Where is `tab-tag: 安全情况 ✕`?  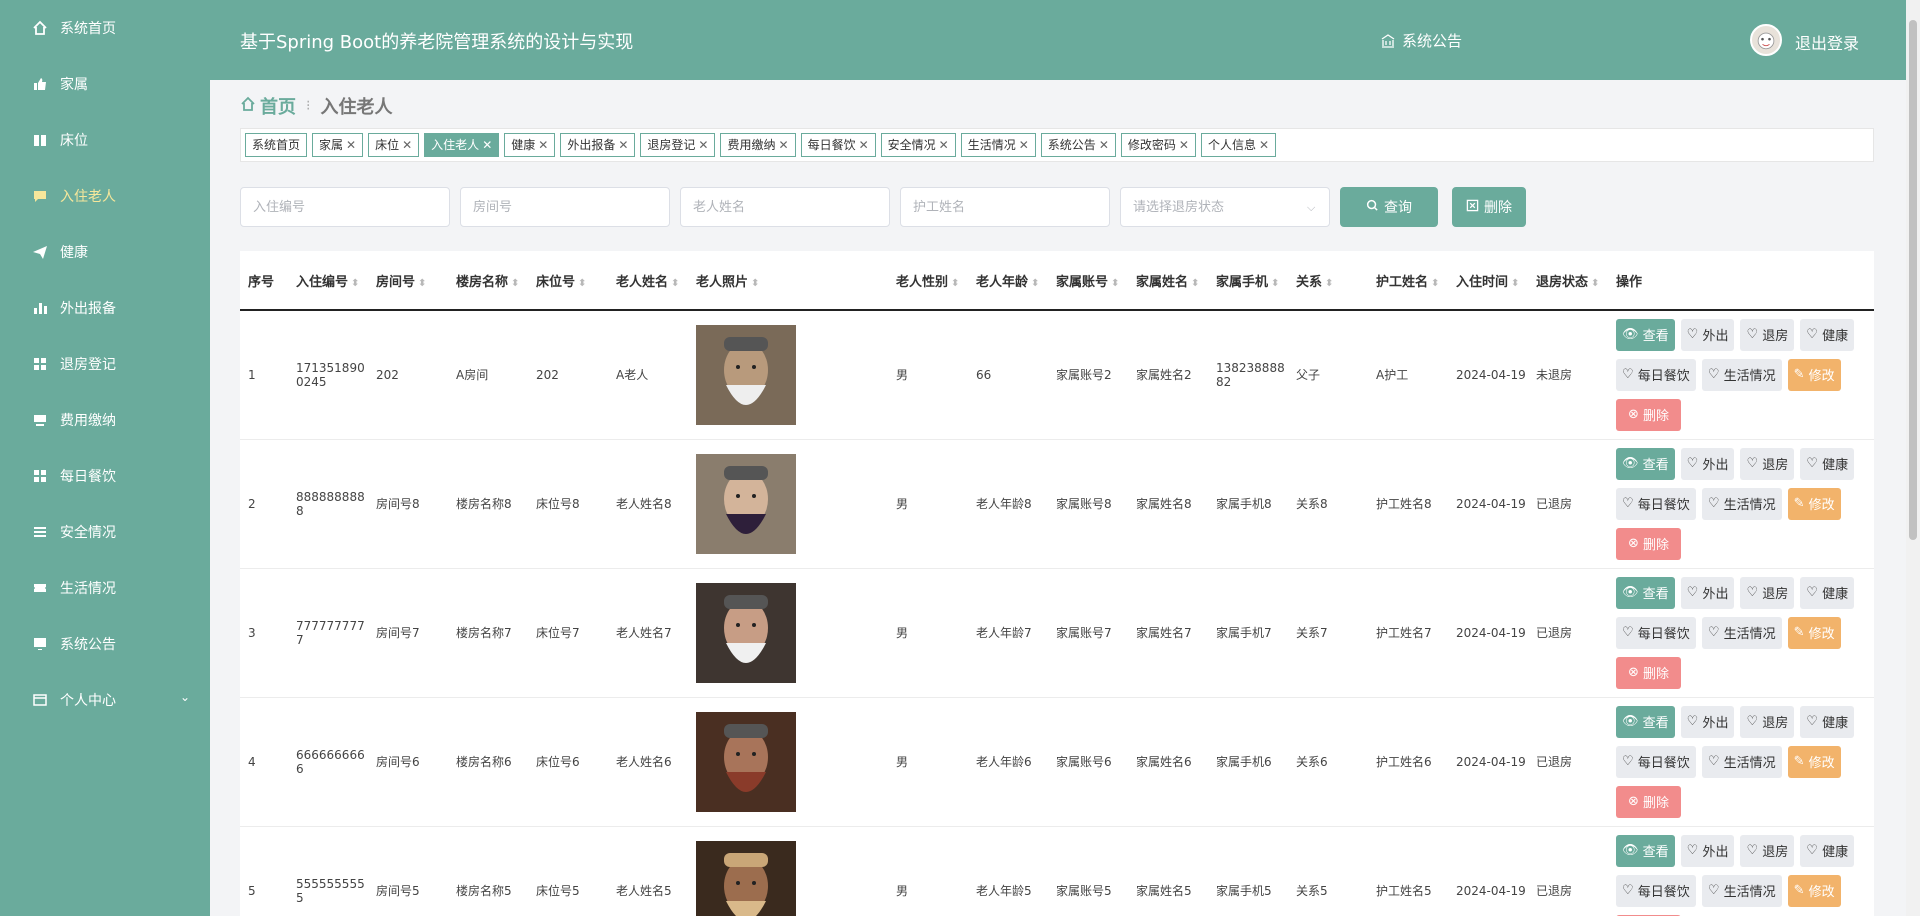 tab-tag: 安全情况 ✕ is located at coordinates (918, 145).